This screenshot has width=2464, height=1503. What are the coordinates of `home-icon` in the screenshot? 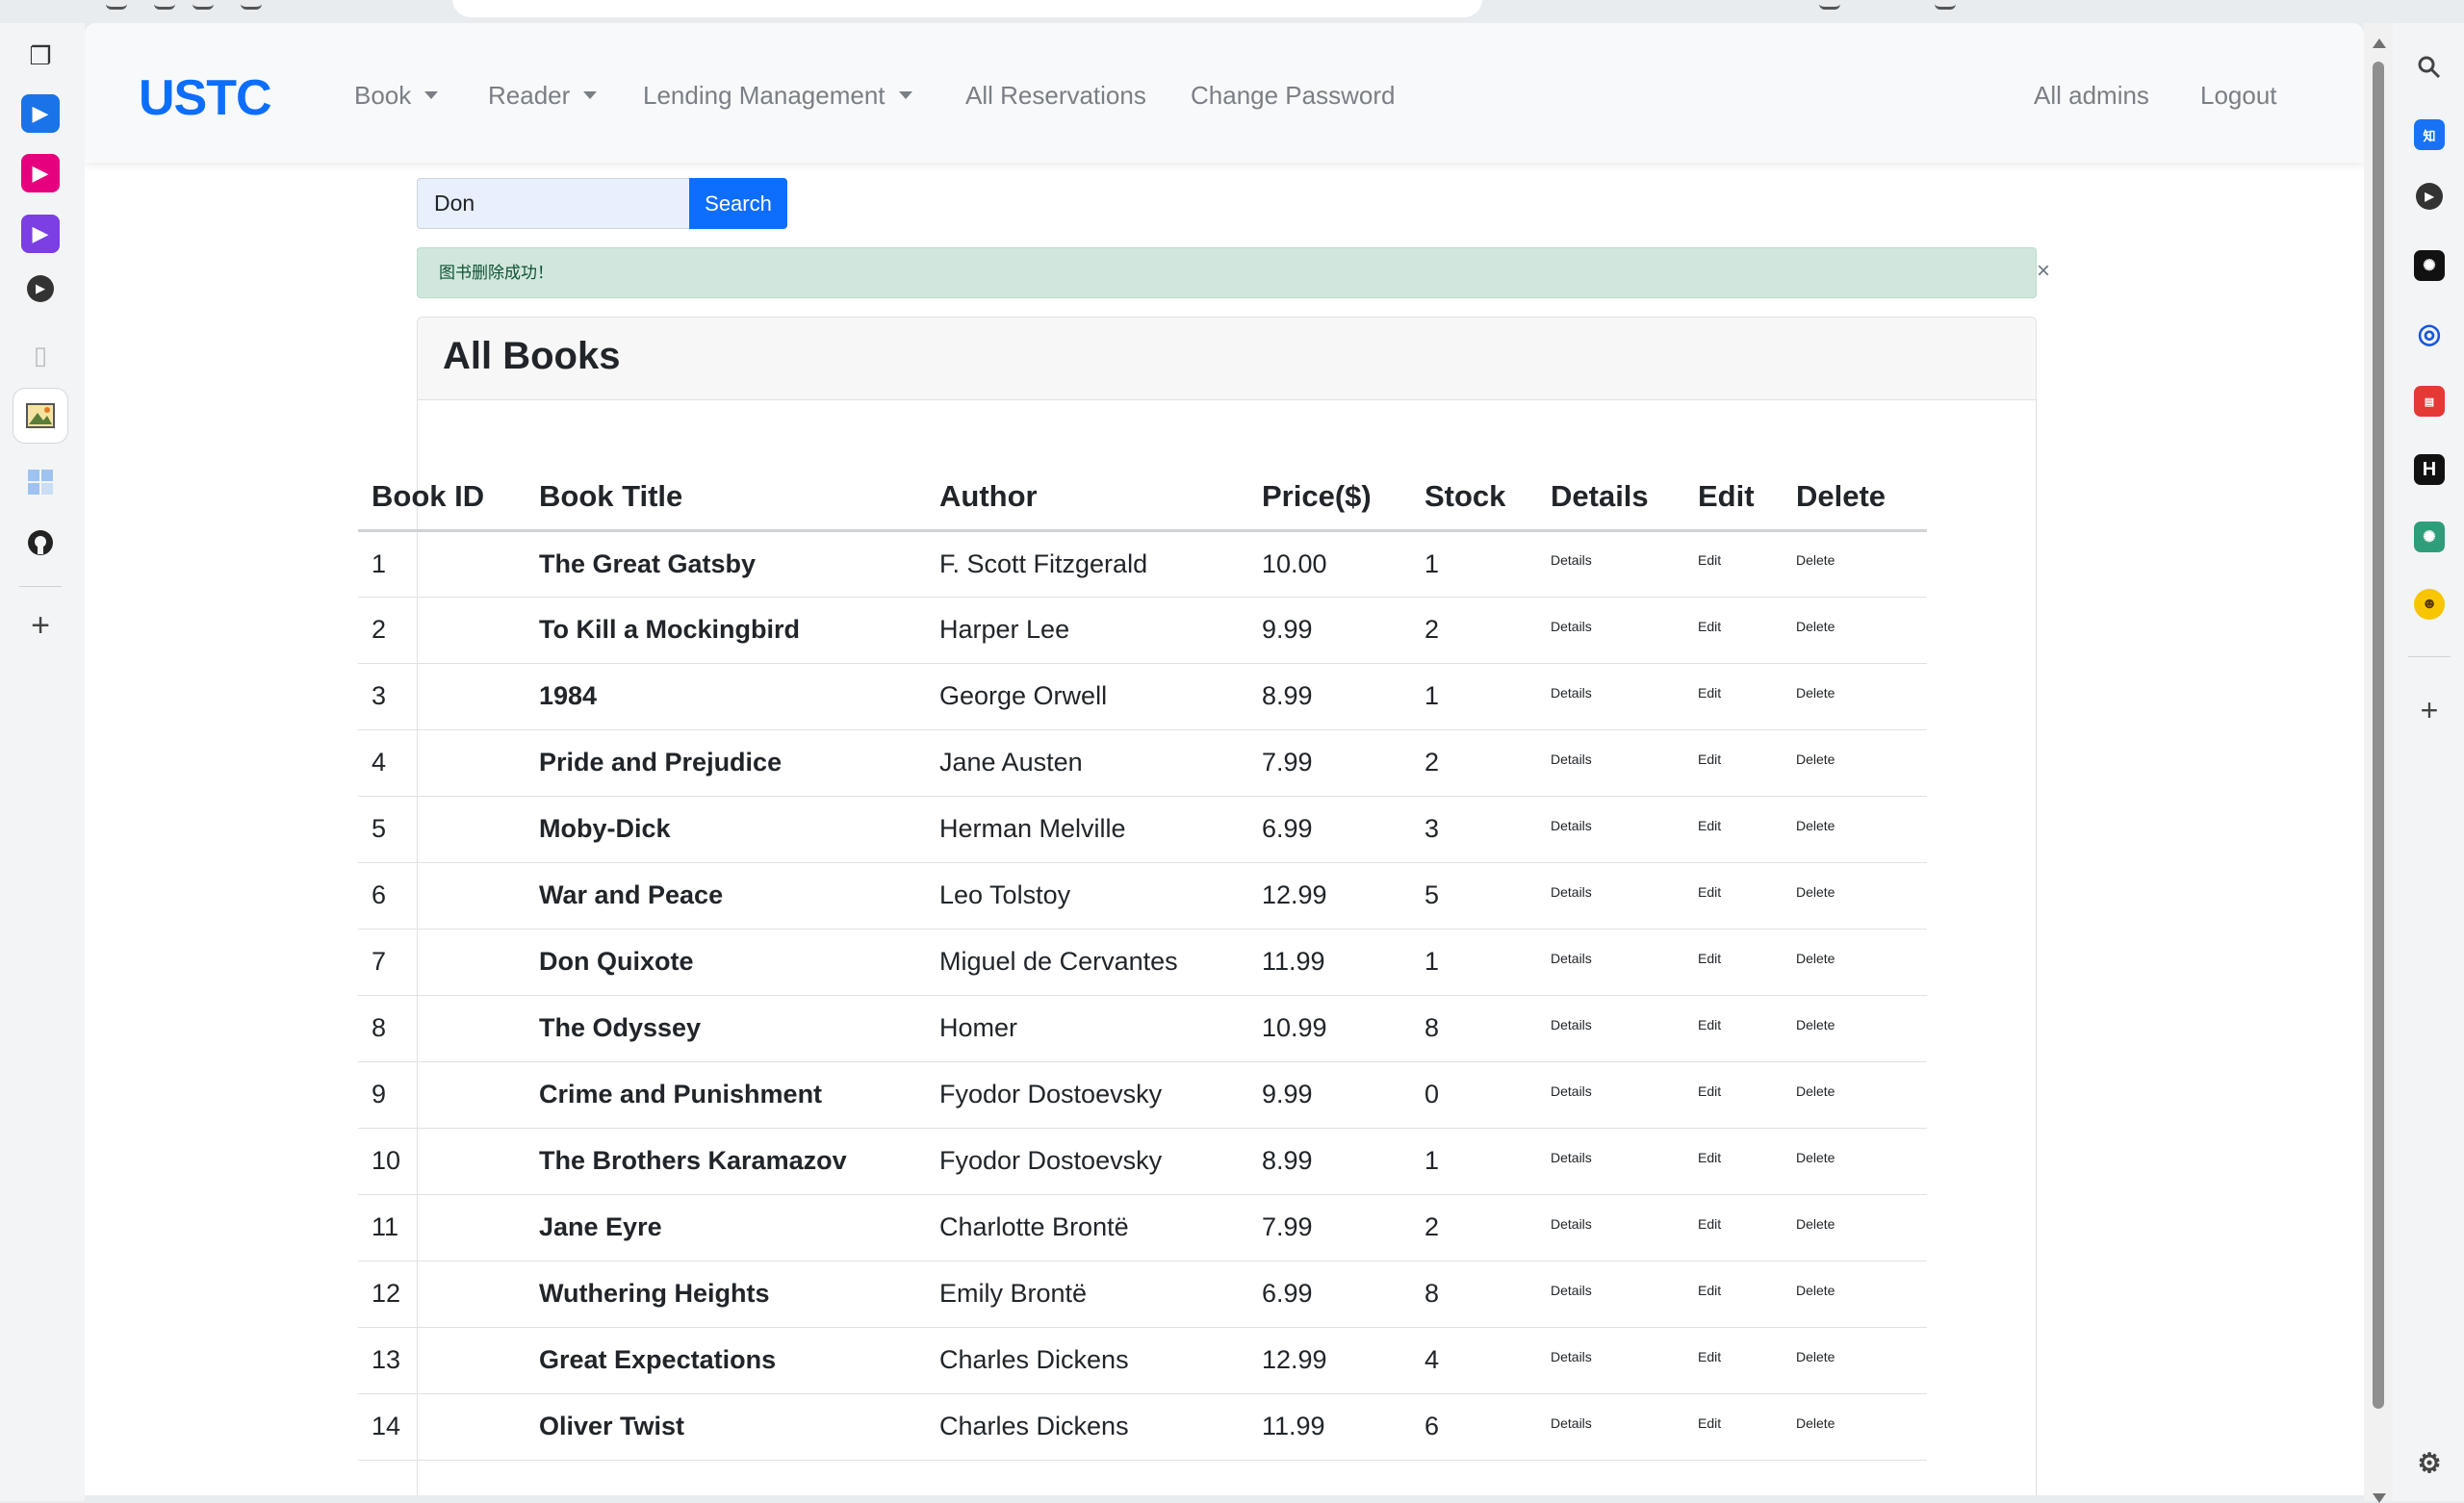 It's located at (251, 5).